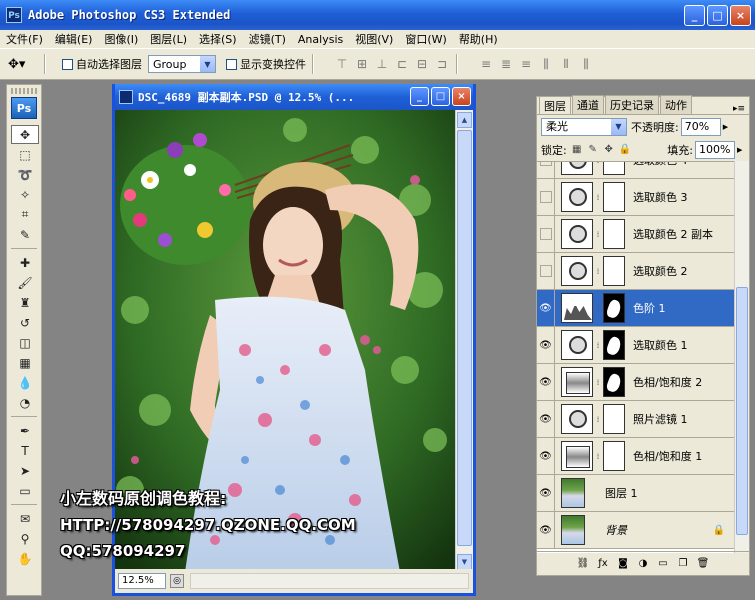 This screenshot has width=755, height=600. What do you see at coordinates (660, 419) in the screenshot?
I see `layer-name: 照片滤镜 1` at bounding box center [660, 419].